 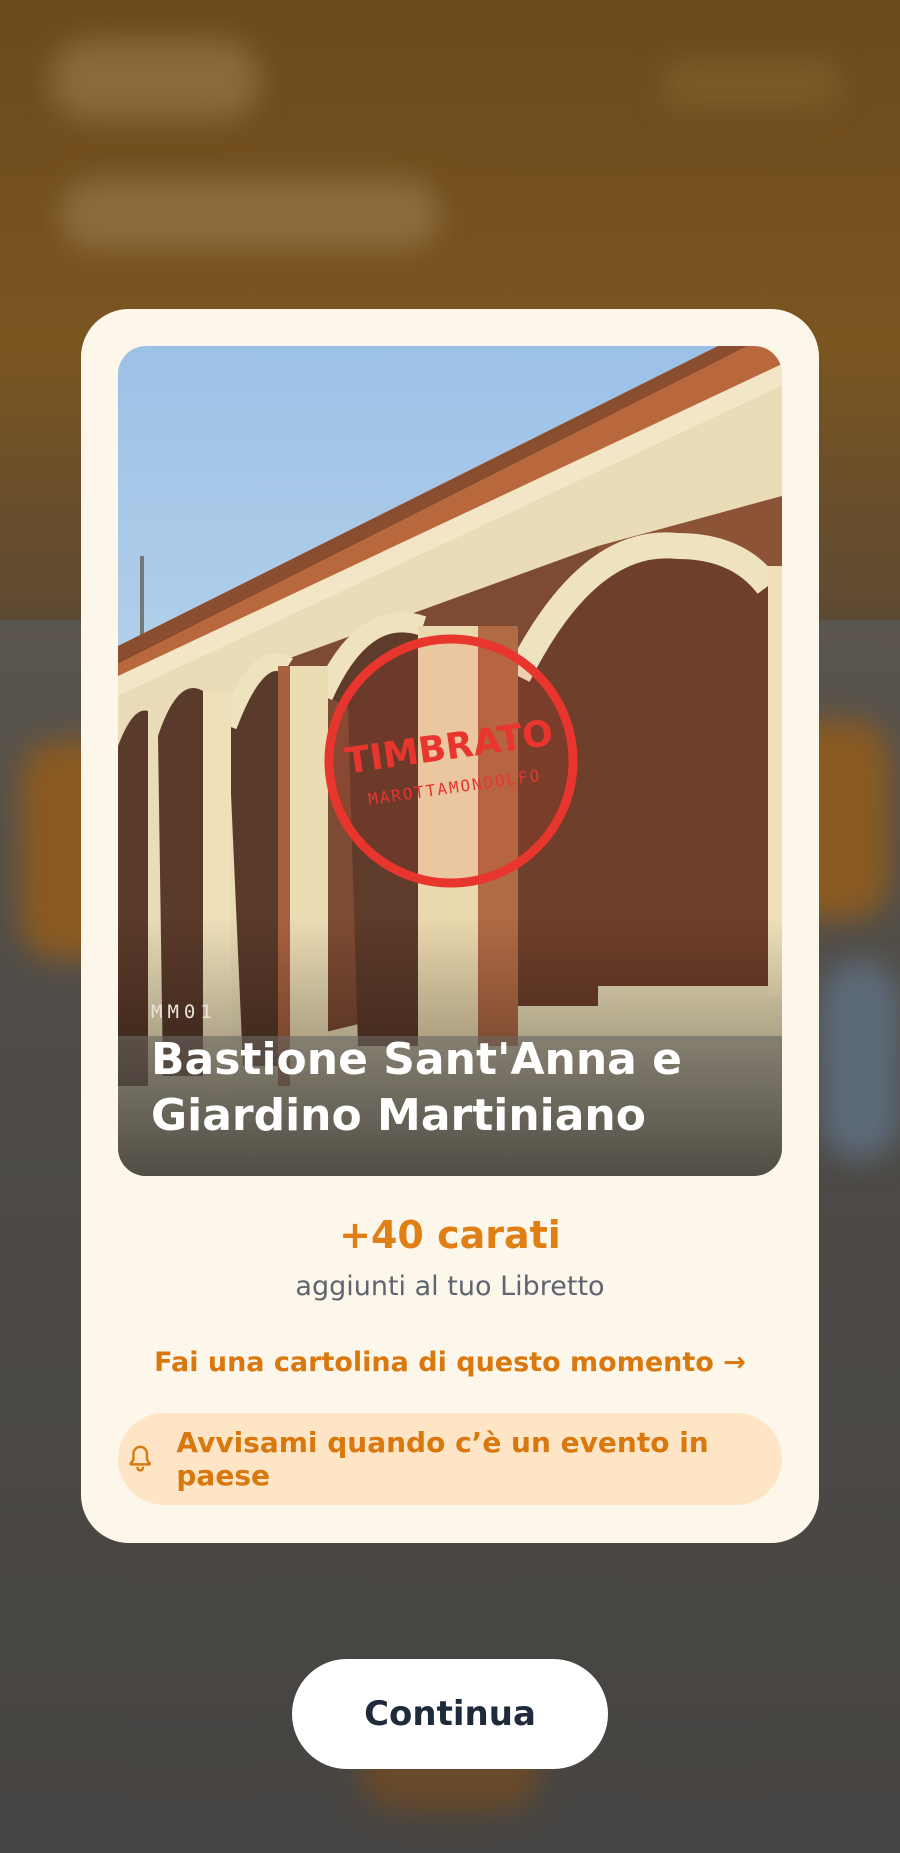 I want to click on bell-icon, so click(x=140, y=1458).